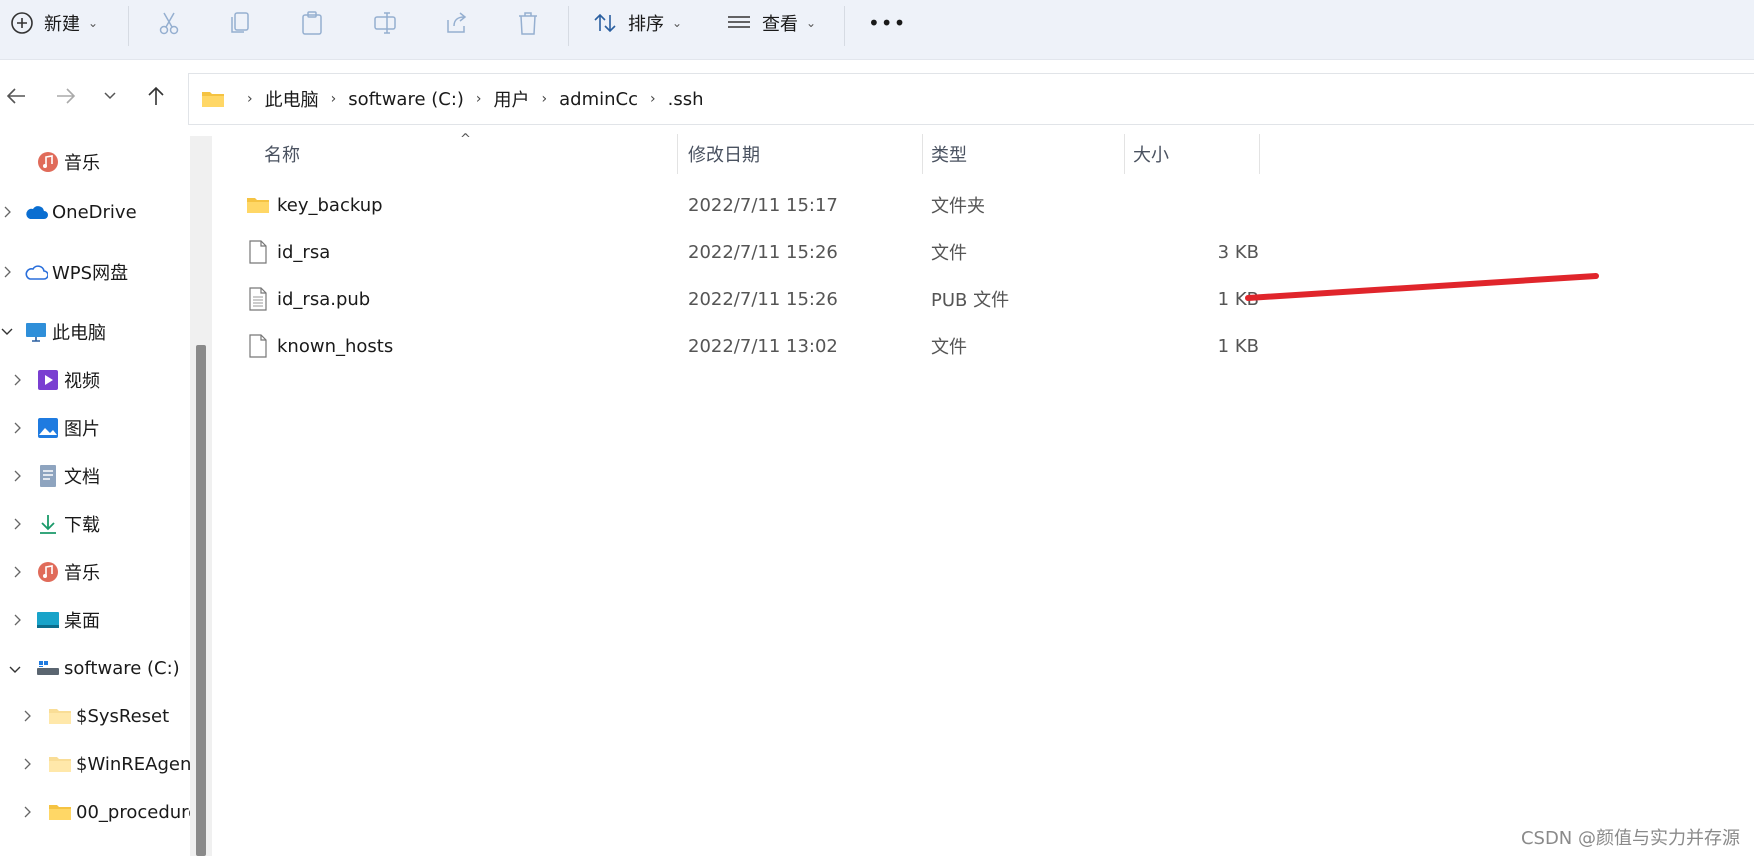  I want to click on sidebar-item-this-pc: 此电脑, so click(65, 332).